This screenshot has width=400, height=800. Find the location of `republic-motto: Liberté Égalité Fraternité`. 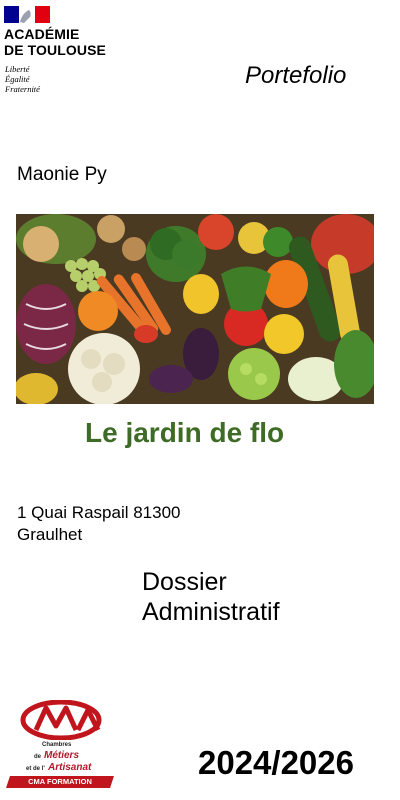

republic-motto: Liberté Égalité Fraternité is located at coordinates (22, 79).